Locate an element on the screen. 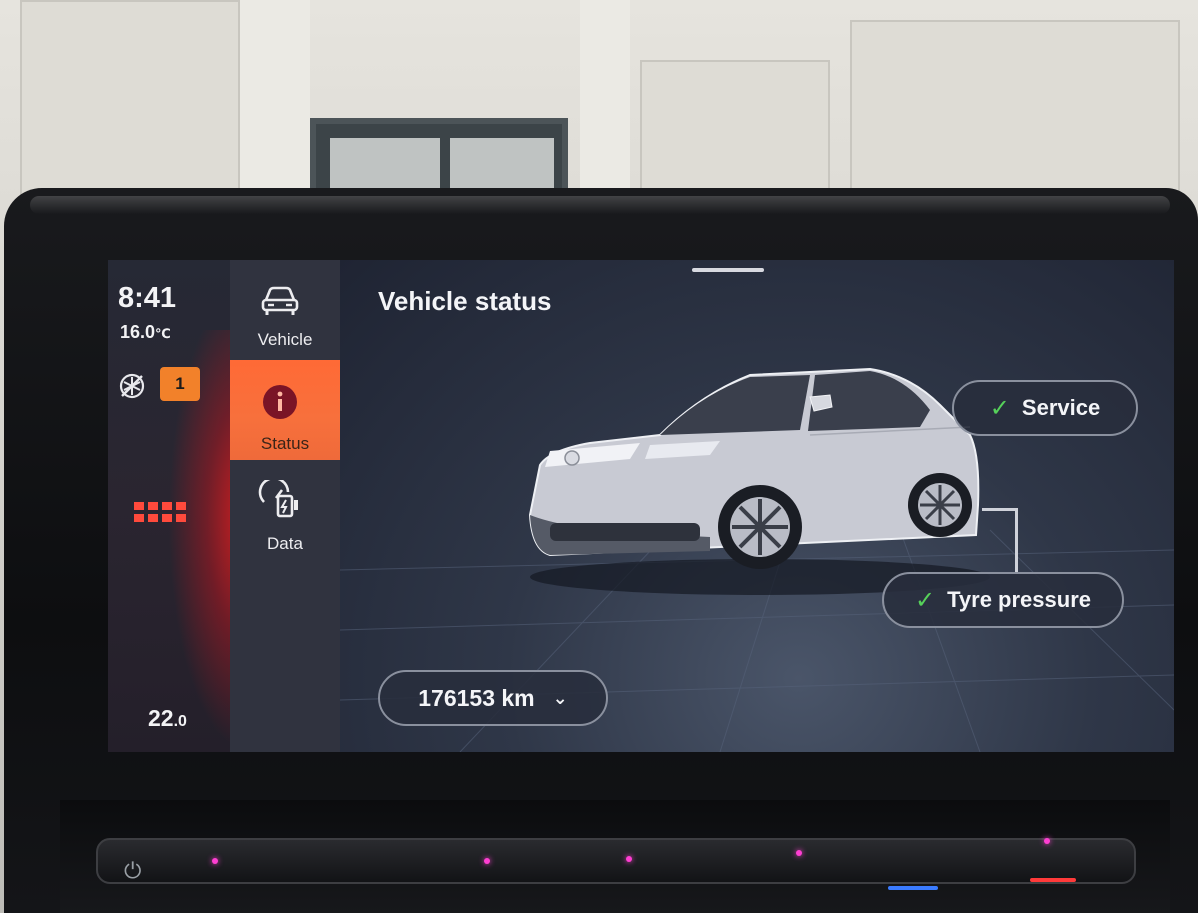  clock: 8:41 is located at coordinates (147, 298).